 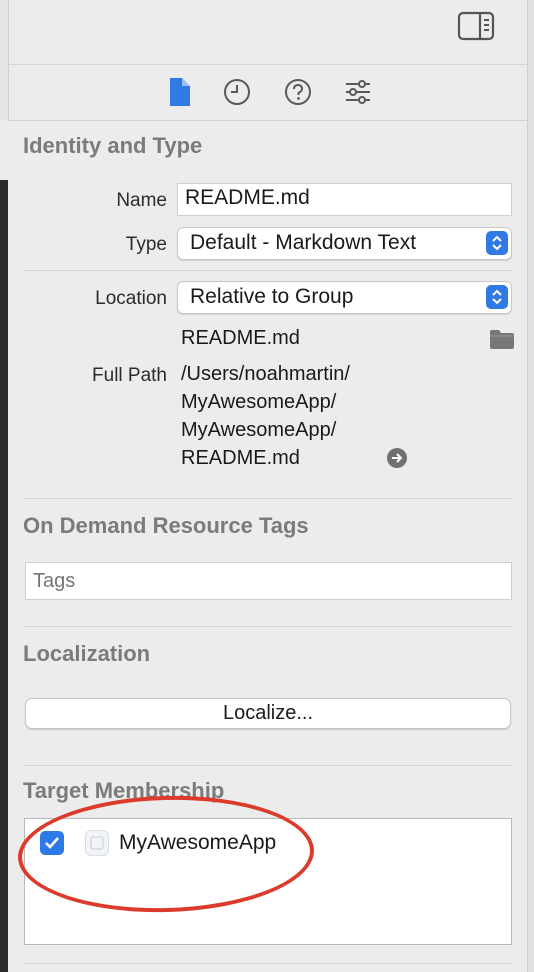 What do you see at coordinates (267, 963) in the screenshot?
I see `bottom-divider` at bounding box center [267, 963].